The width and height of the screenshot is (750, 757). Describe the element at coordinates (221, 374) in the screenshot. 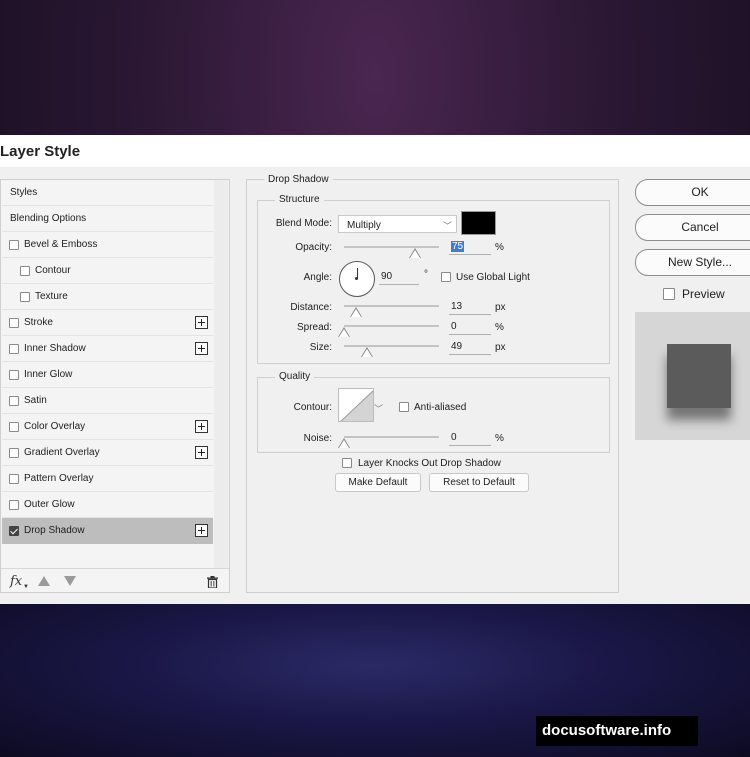

I see `styles-scrollbar` at that location.